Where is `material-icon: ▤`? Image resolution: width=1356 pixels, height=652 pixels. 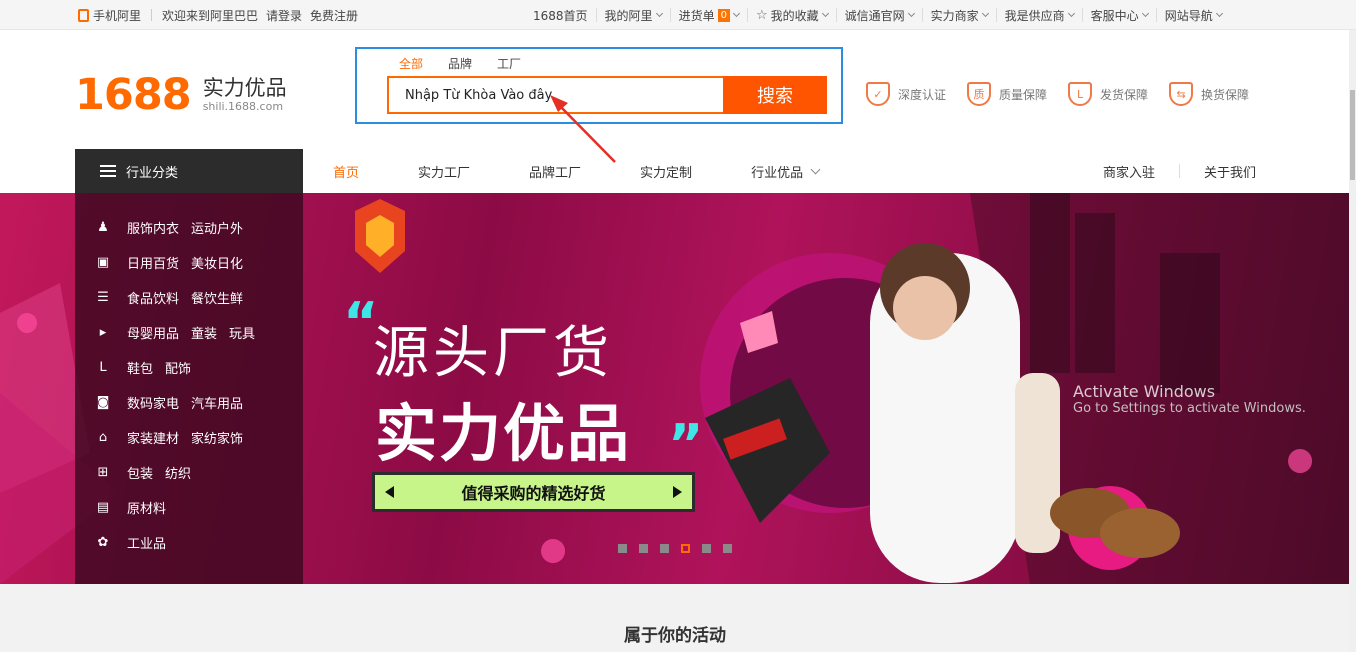
material-icon: ▤ is located at coordinates (103, 507).